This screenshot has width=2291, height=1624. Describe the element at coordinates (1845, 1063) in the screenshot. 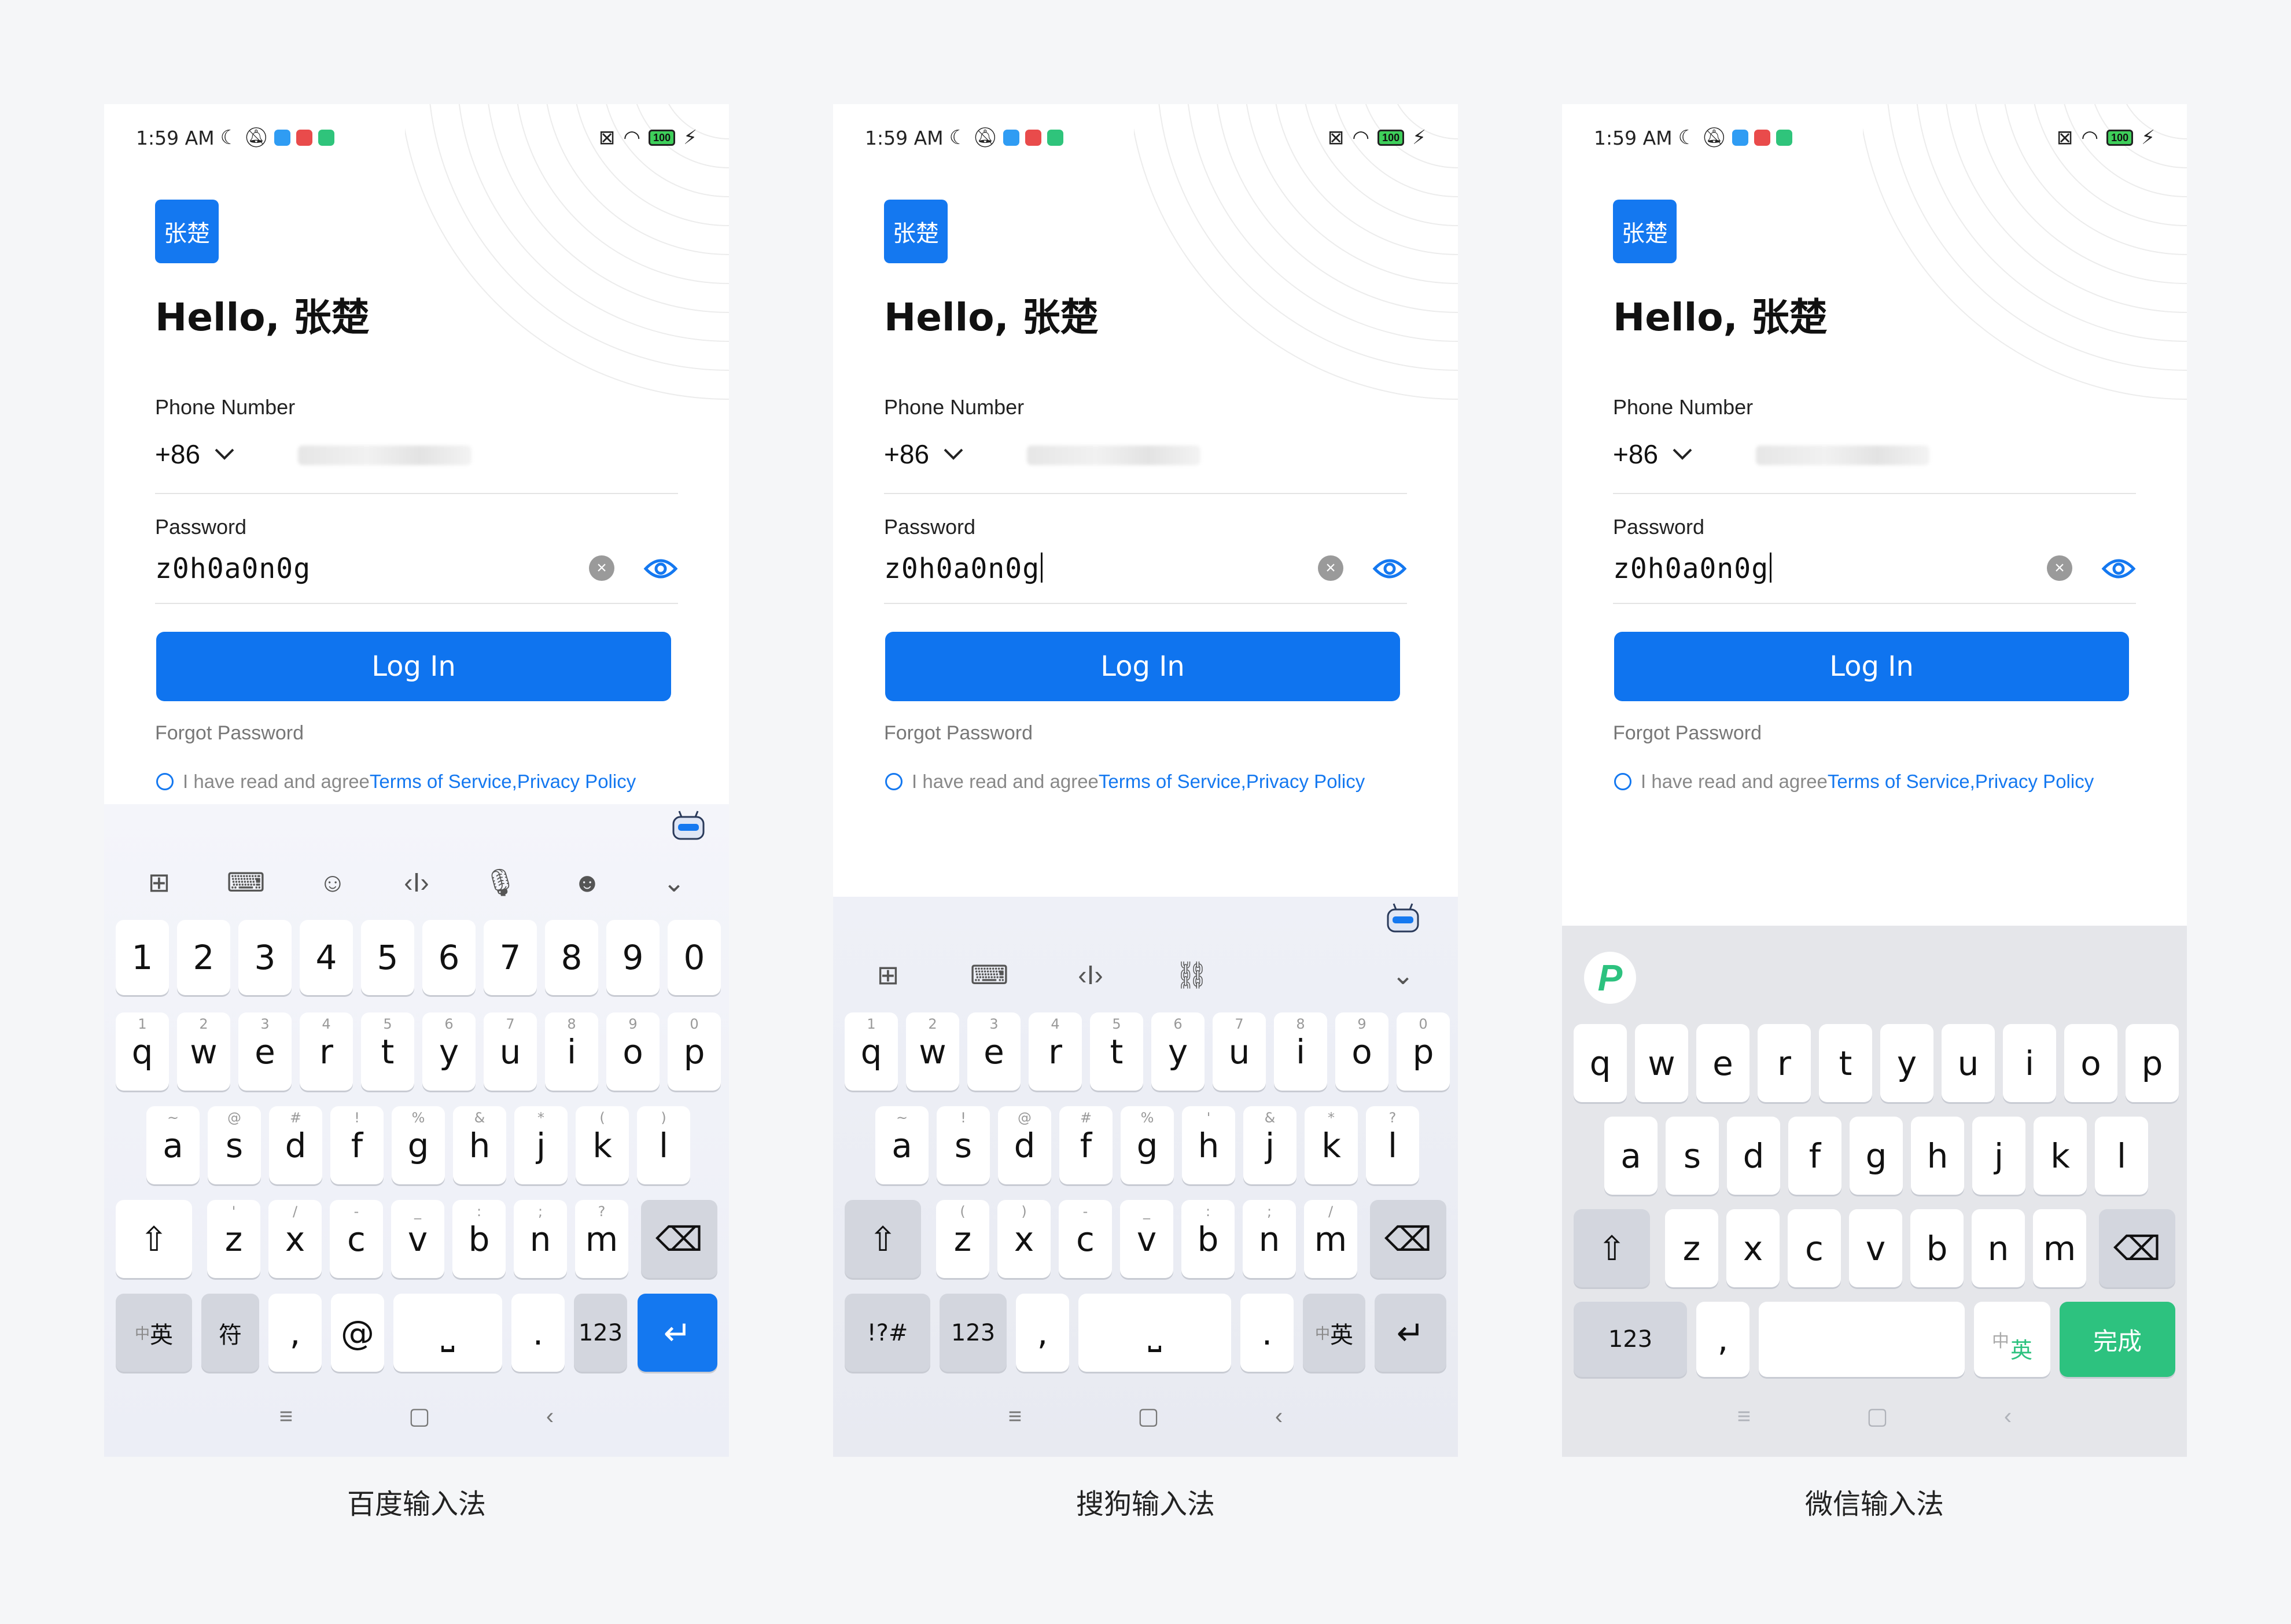

I see `key-letter: t` at that location.